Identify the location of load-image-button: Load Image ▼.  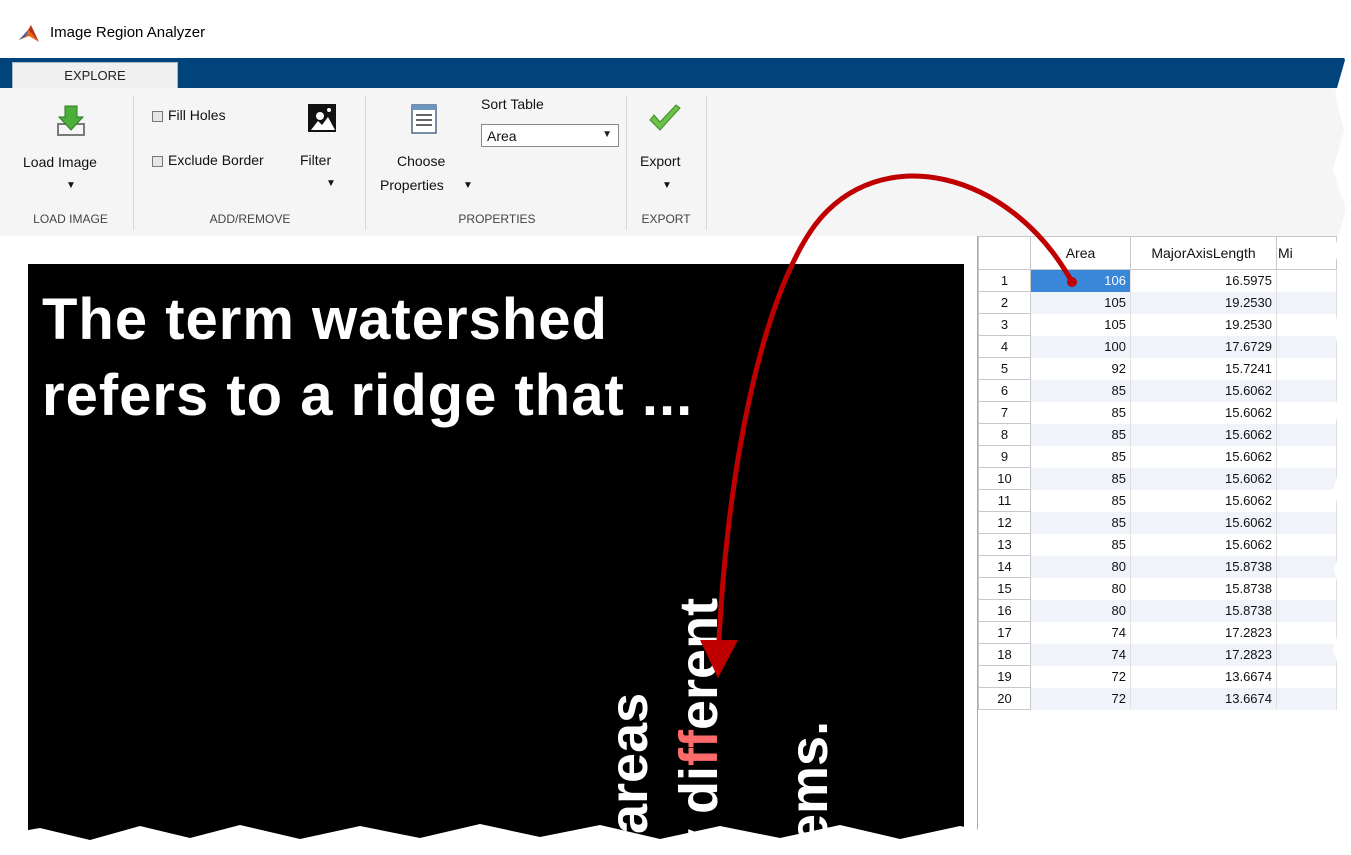
(74, 150).